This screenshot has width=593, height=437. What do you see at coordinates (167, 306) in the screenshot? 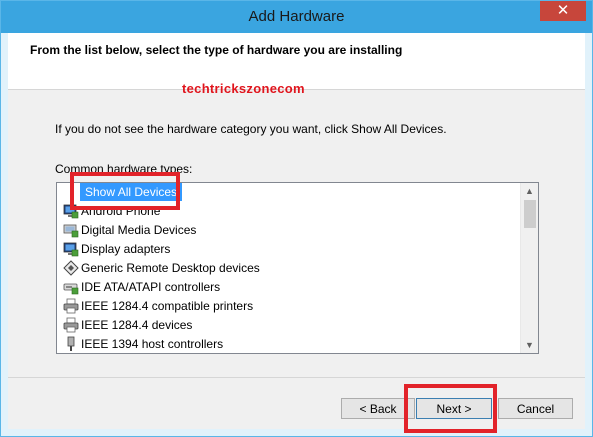
I see `list-item-label: IEEE 1284.4 compatible printers` at bounding box center [167, 306].